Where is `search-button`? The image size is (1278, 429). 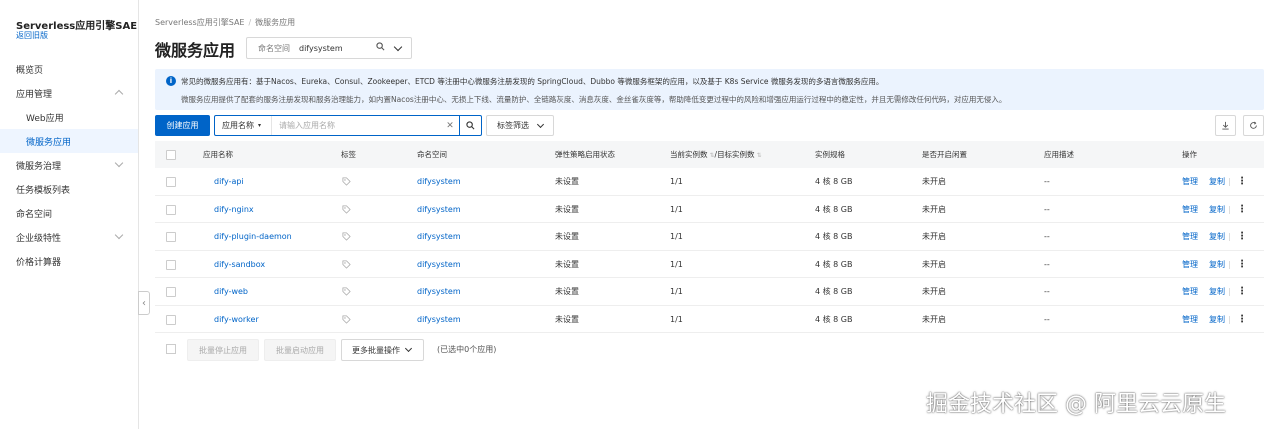
search-button is located at coordinates (470, 125).